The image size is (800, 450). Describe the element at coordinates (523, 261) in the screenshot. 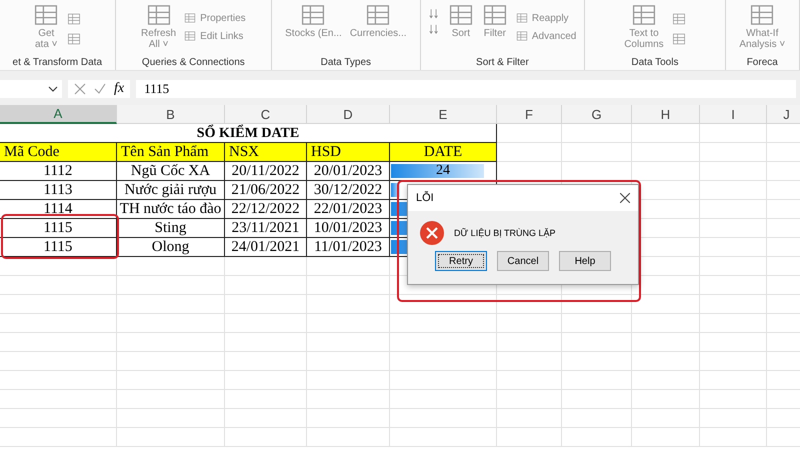

I see `dialog-button: Cancel` at that location.